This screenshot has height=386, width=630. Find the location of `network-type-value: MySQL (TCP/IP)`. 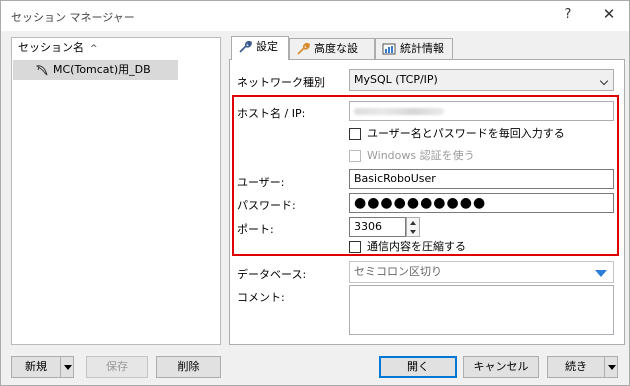

network-type-value: MySQL (TCP/IP) is located at coordinates (396, 79).